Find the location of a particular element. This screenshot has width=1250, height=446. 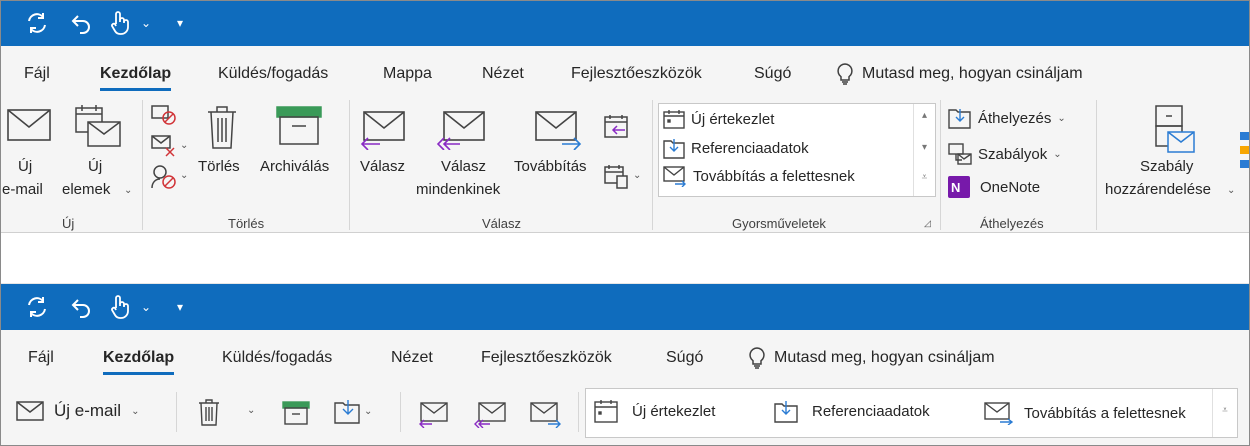

meeting-reply-icon is located at coordinates (616, 126).